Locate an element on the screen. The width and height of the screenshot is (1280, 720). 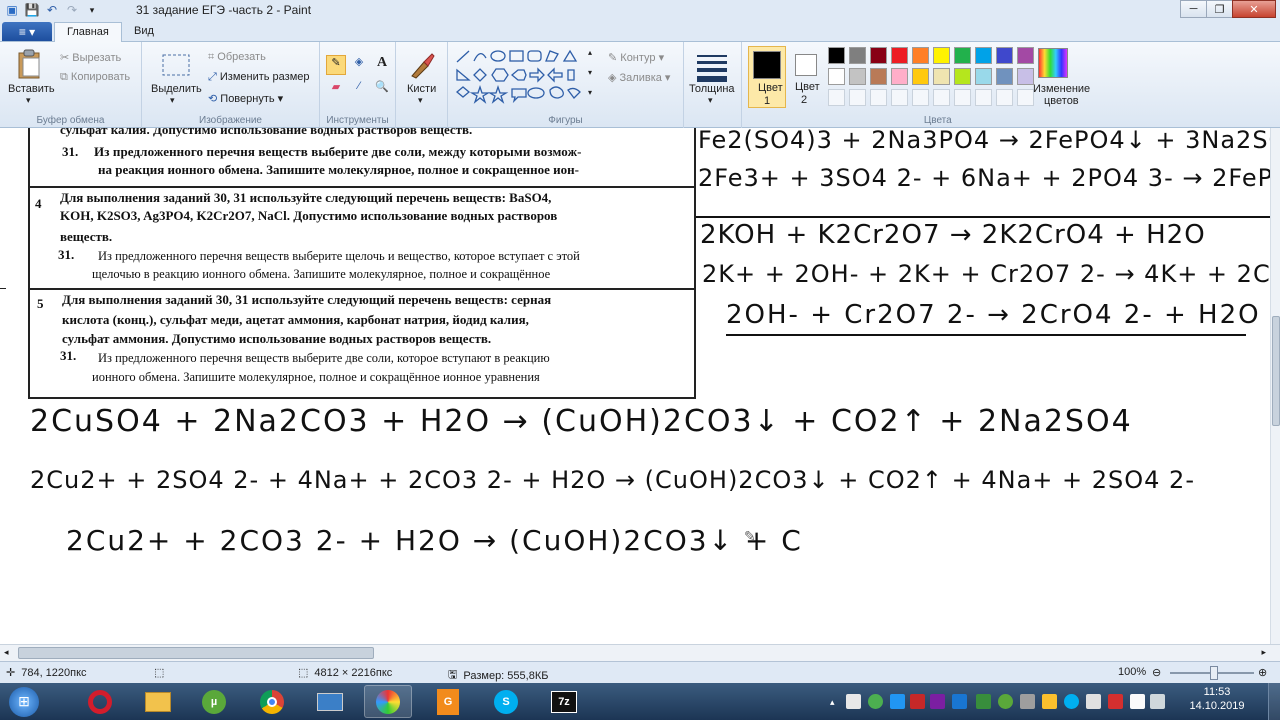
pencil-tool-icon: ✎ is located at coordinates (336, 65).